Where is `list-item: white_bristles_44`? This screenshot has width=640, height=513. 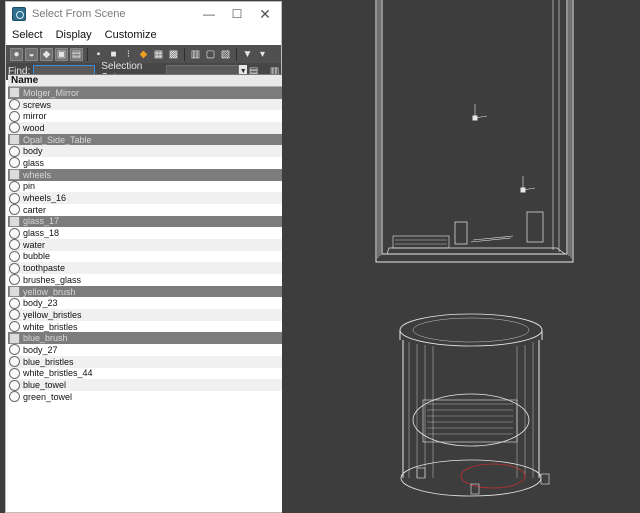 list-item: white_bristles_44 is located at coordinates (145, 373).